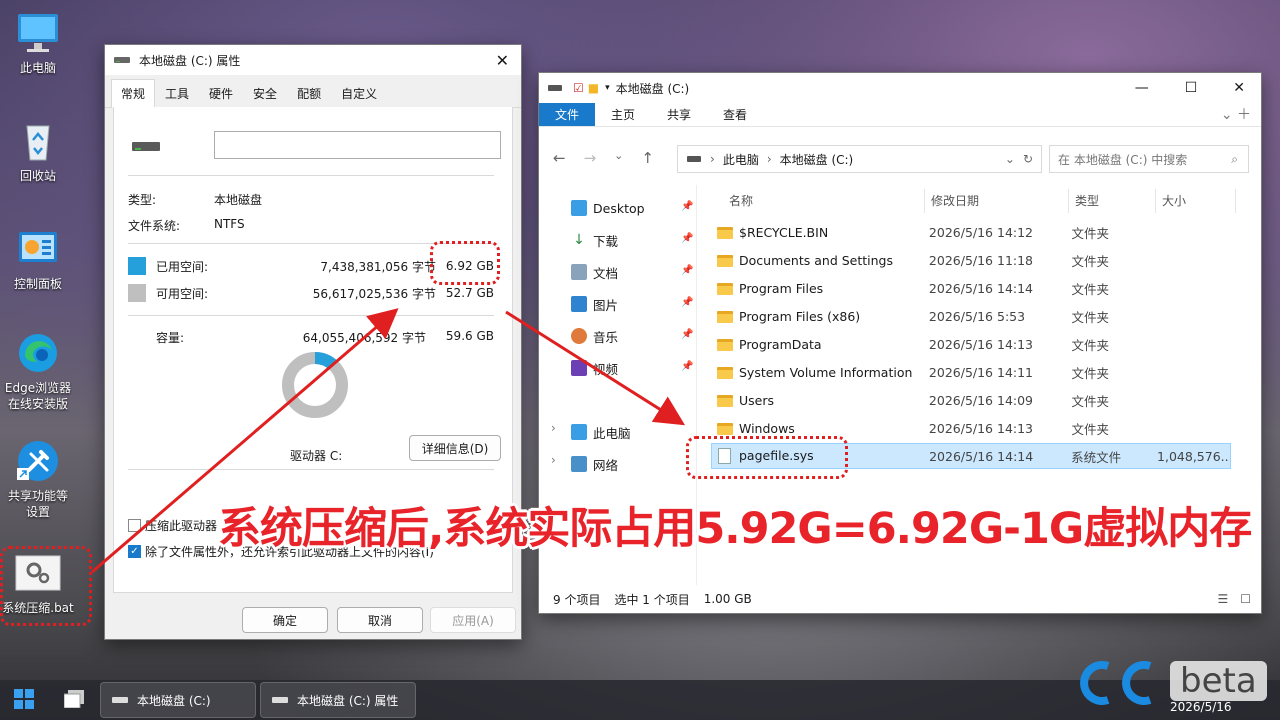  I want to click on task-view-icon, so click(73, 700).